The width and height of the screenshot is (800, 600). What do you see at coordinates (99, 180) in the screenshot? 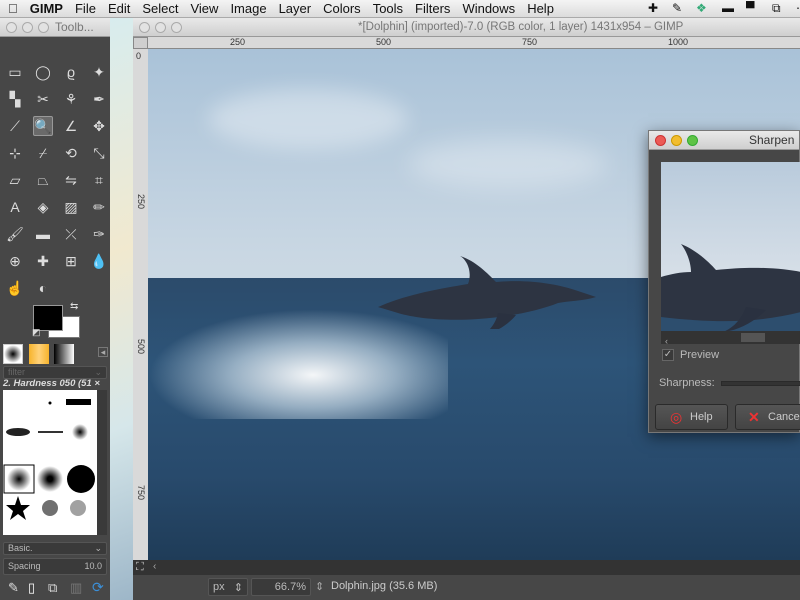
I see `cage-tool-icon: ⌗` at bounding box center [99, 180].